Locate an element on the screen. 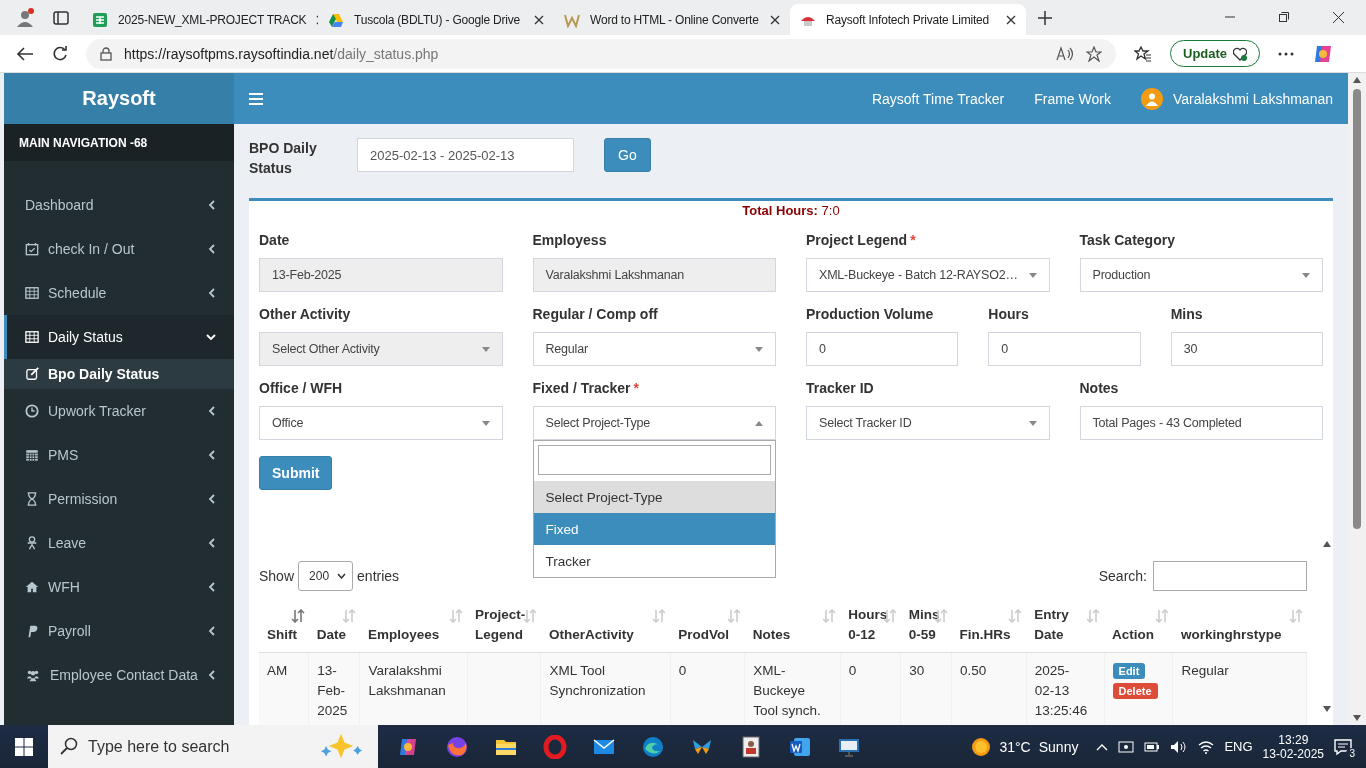 The width and height of the screenshot is (1366, 768). select-field: Office is located at coordinates (381, 423).